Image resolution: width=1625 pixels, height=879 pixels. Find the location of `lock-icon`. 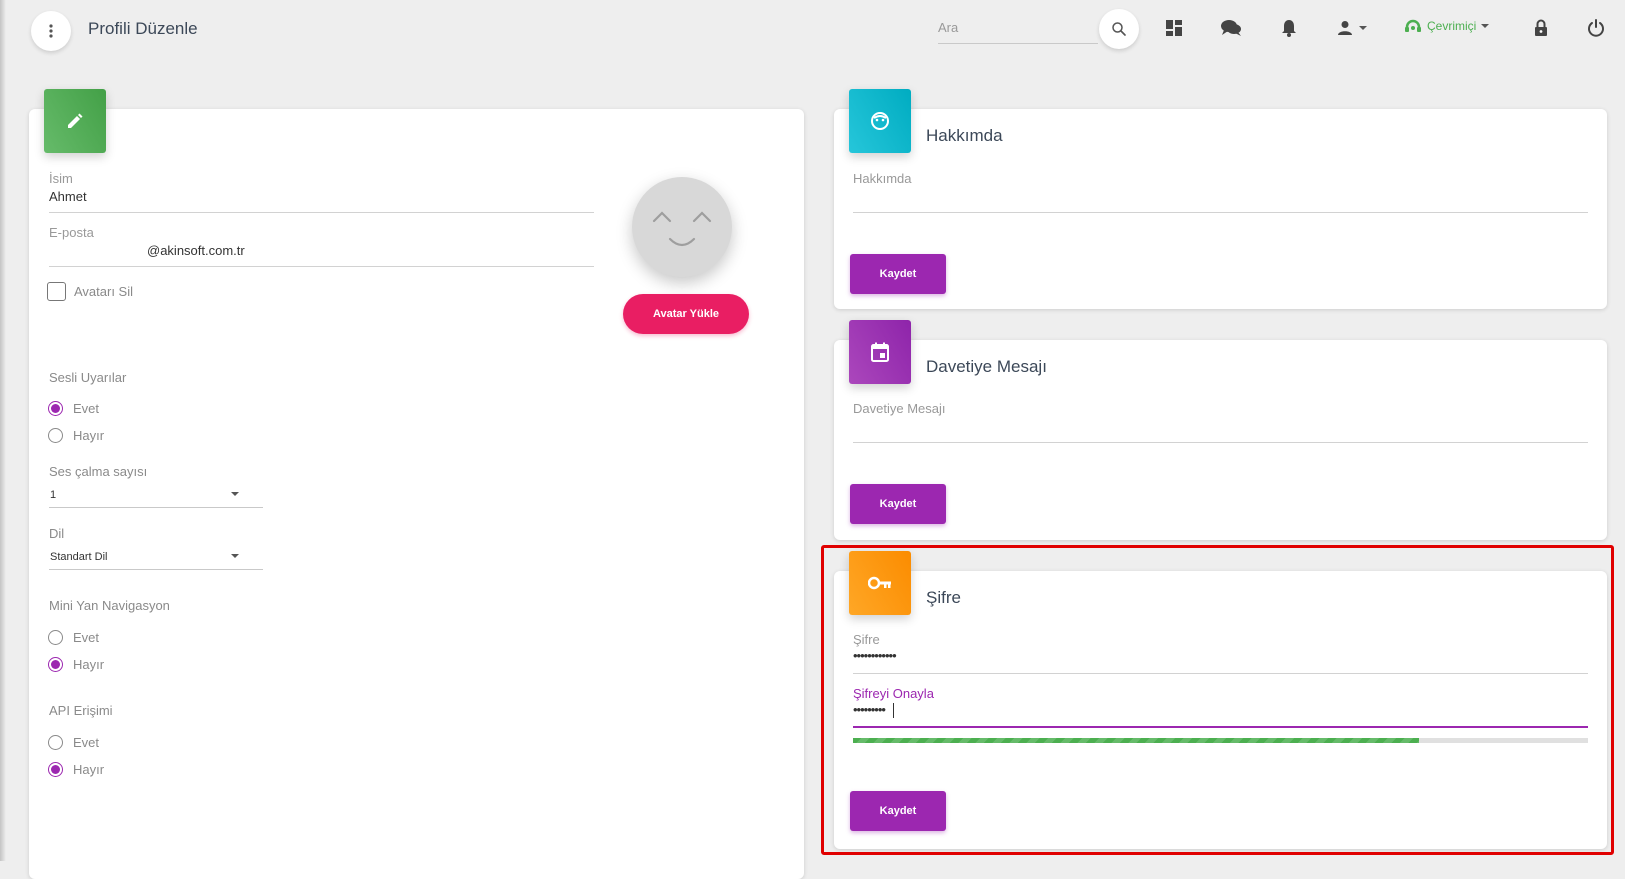

lock-icon is located at coordinates (1541, 27).